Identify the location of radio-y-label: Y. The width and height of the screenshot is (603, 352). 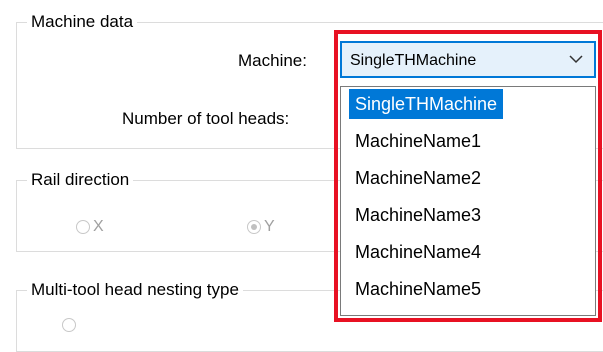
(269, 226).